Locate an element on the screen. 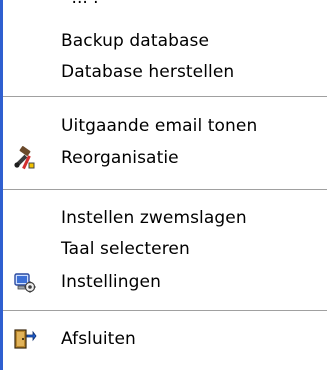 This screenshot has width=327, height=370. menu-item-label: Uitgaande email tonen is located at coordinates (159, 126).